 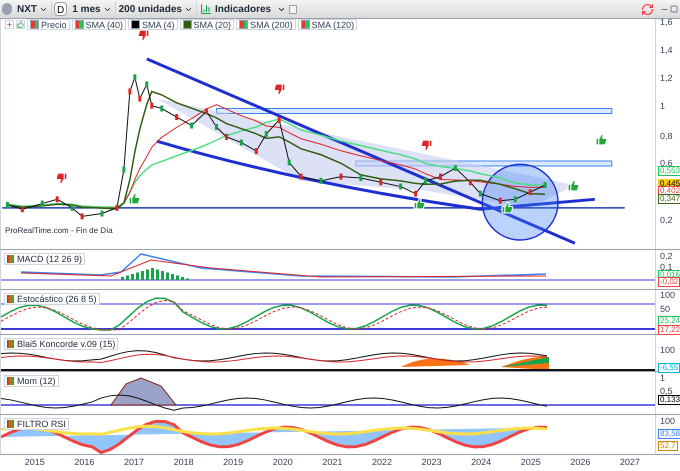 What do you see at coordinates (669, 400) in the screenshot?
I see `value-tag: 0,133` at bounding box center [669, 400].